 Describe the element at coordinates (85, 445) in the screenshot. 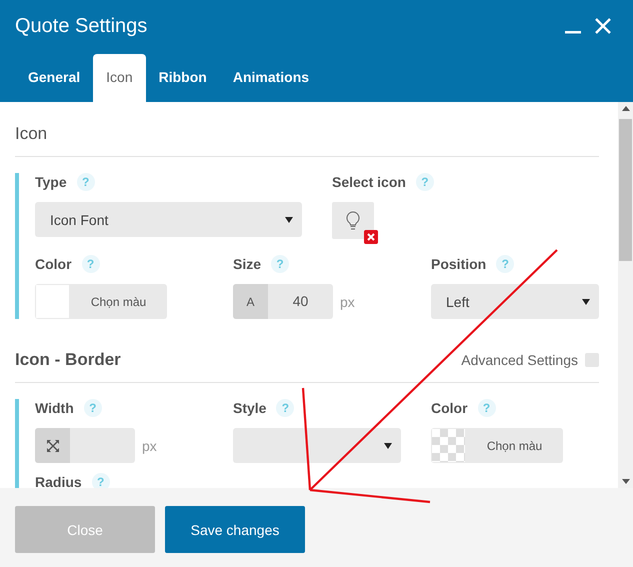

I see `number-field` at that location.